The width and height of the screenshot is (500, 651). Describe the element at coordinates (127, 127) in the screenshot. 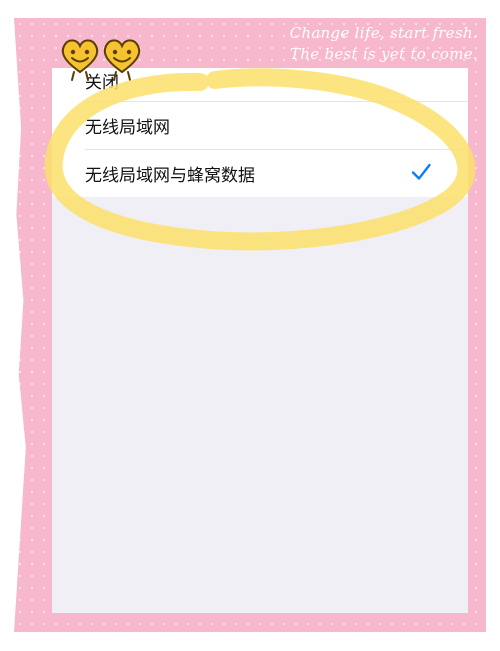

I see `option-label: 无线局域网` at that location.